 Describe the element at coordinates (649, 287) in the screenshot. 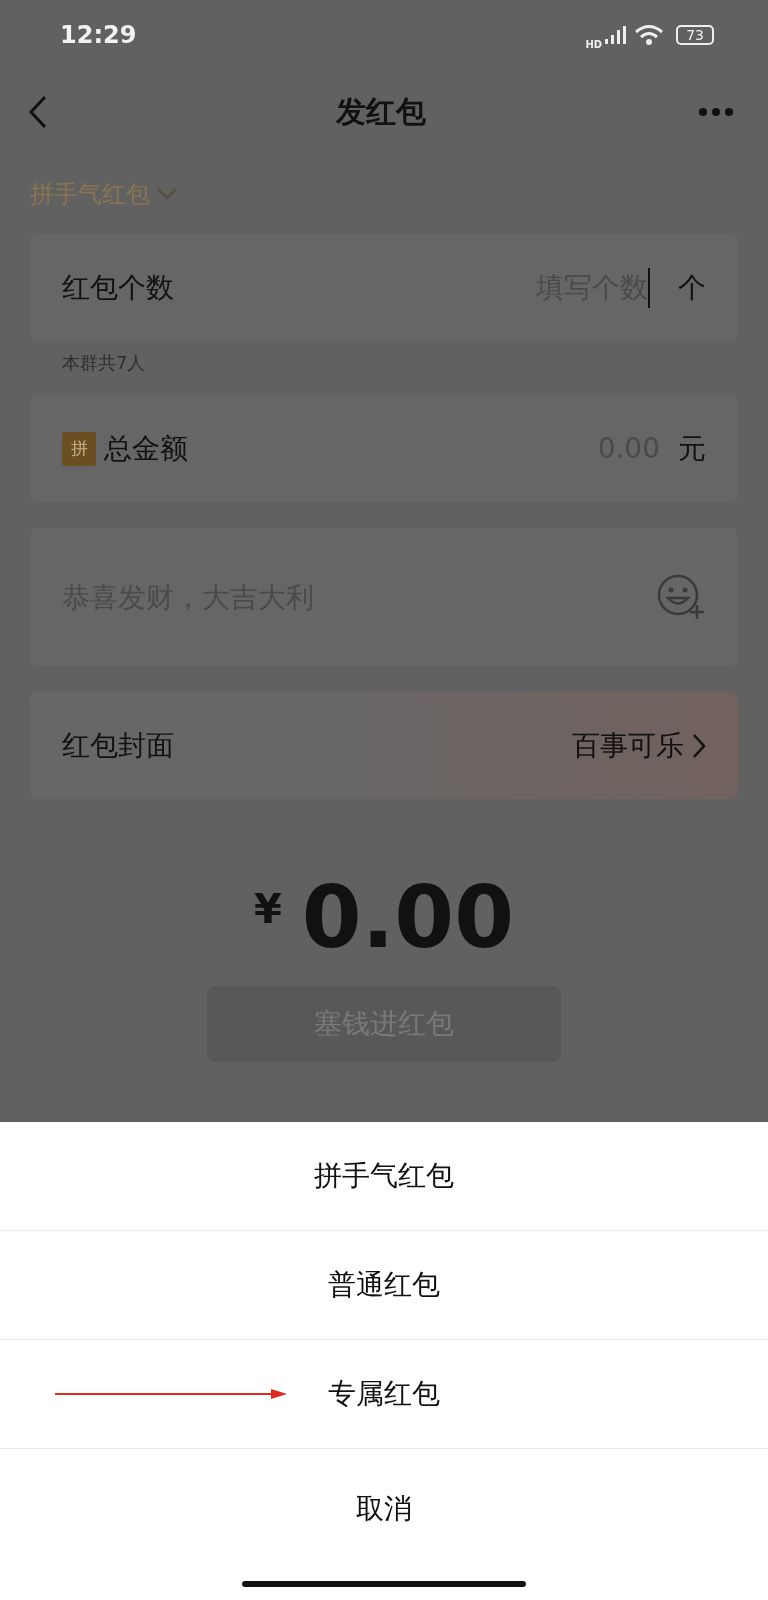

I see `text-cursor` at that location.